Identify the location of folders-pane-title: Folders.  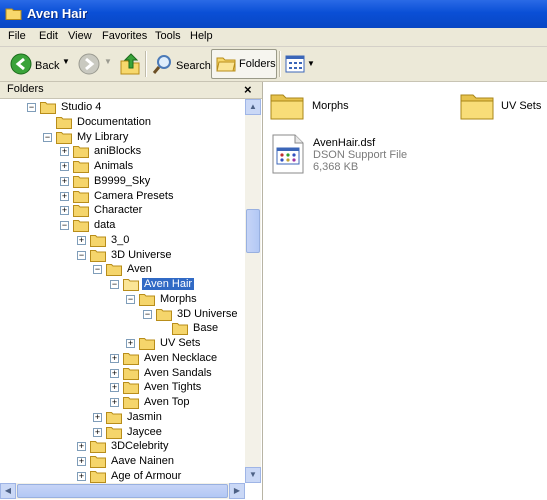
(25, 89).